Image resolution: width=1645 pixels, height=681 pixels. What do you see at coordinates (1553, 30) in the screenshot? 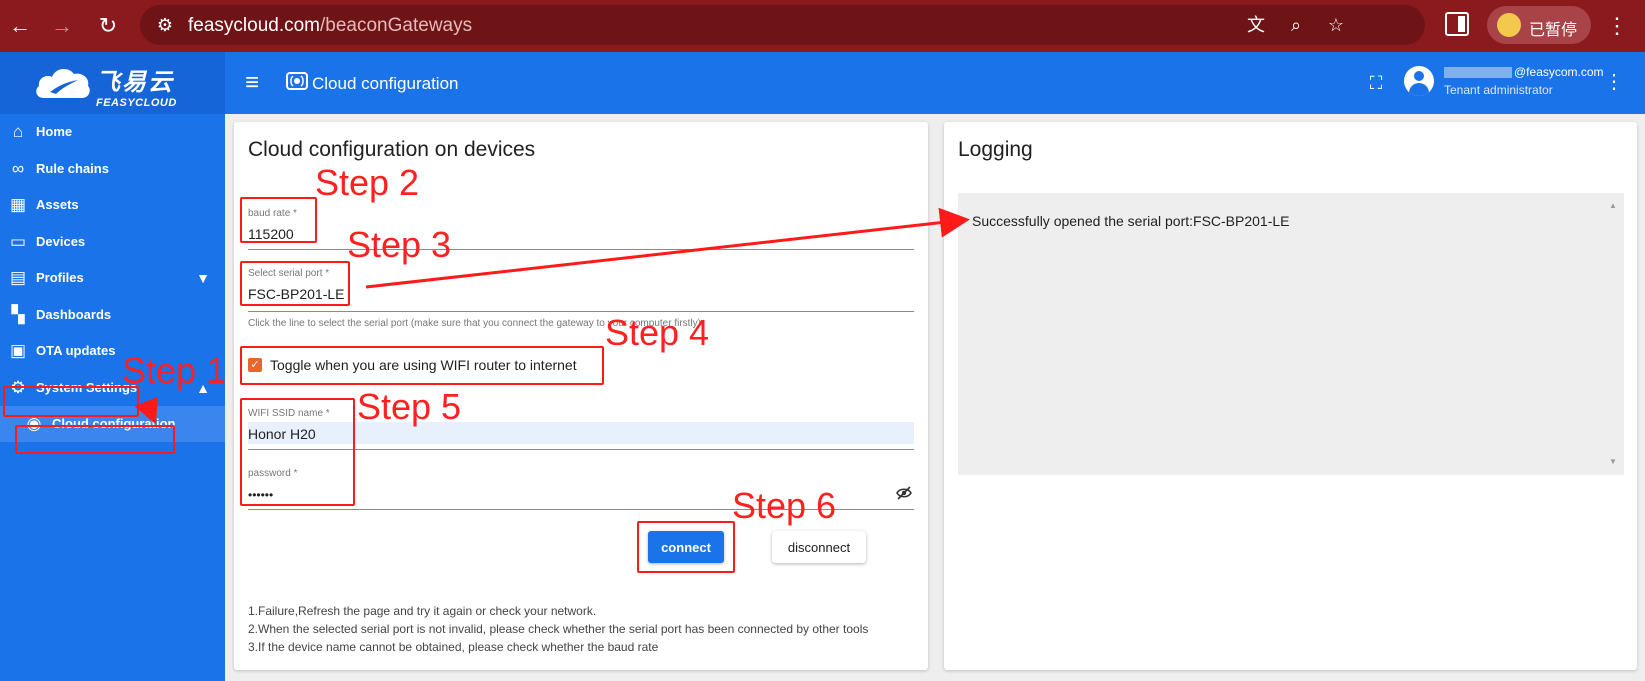
I see `paused-label: 已暂停` at bounding box center [1553, 30].